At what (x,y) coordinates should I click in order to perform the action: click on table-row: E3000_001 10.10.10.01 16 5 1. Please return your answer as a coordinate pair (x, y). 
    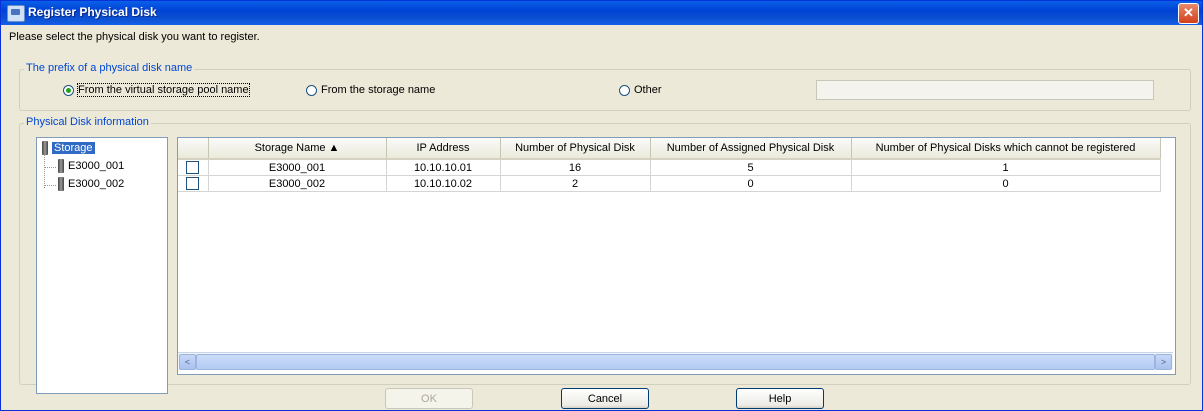
    Looking at the image, I should click on (669, 167).